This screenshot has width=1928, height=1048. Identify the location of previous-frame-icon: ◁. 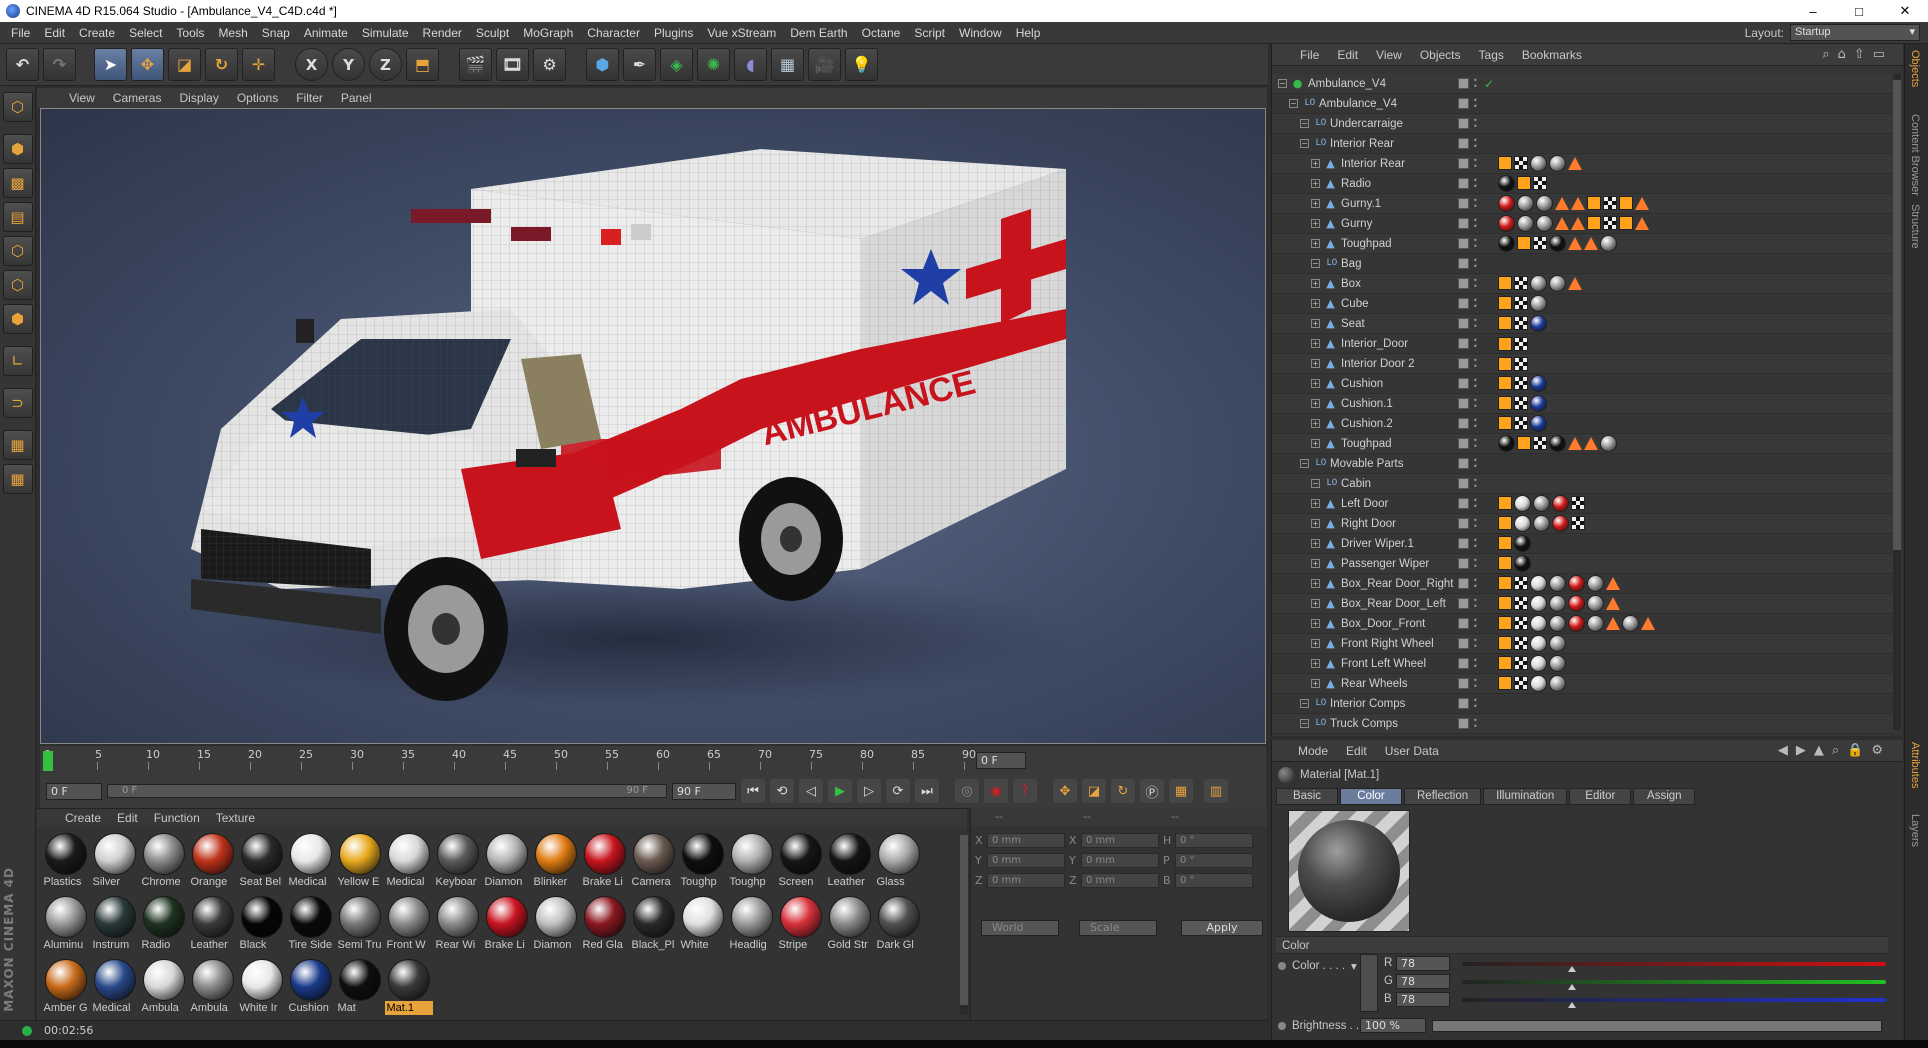
(811, 791).